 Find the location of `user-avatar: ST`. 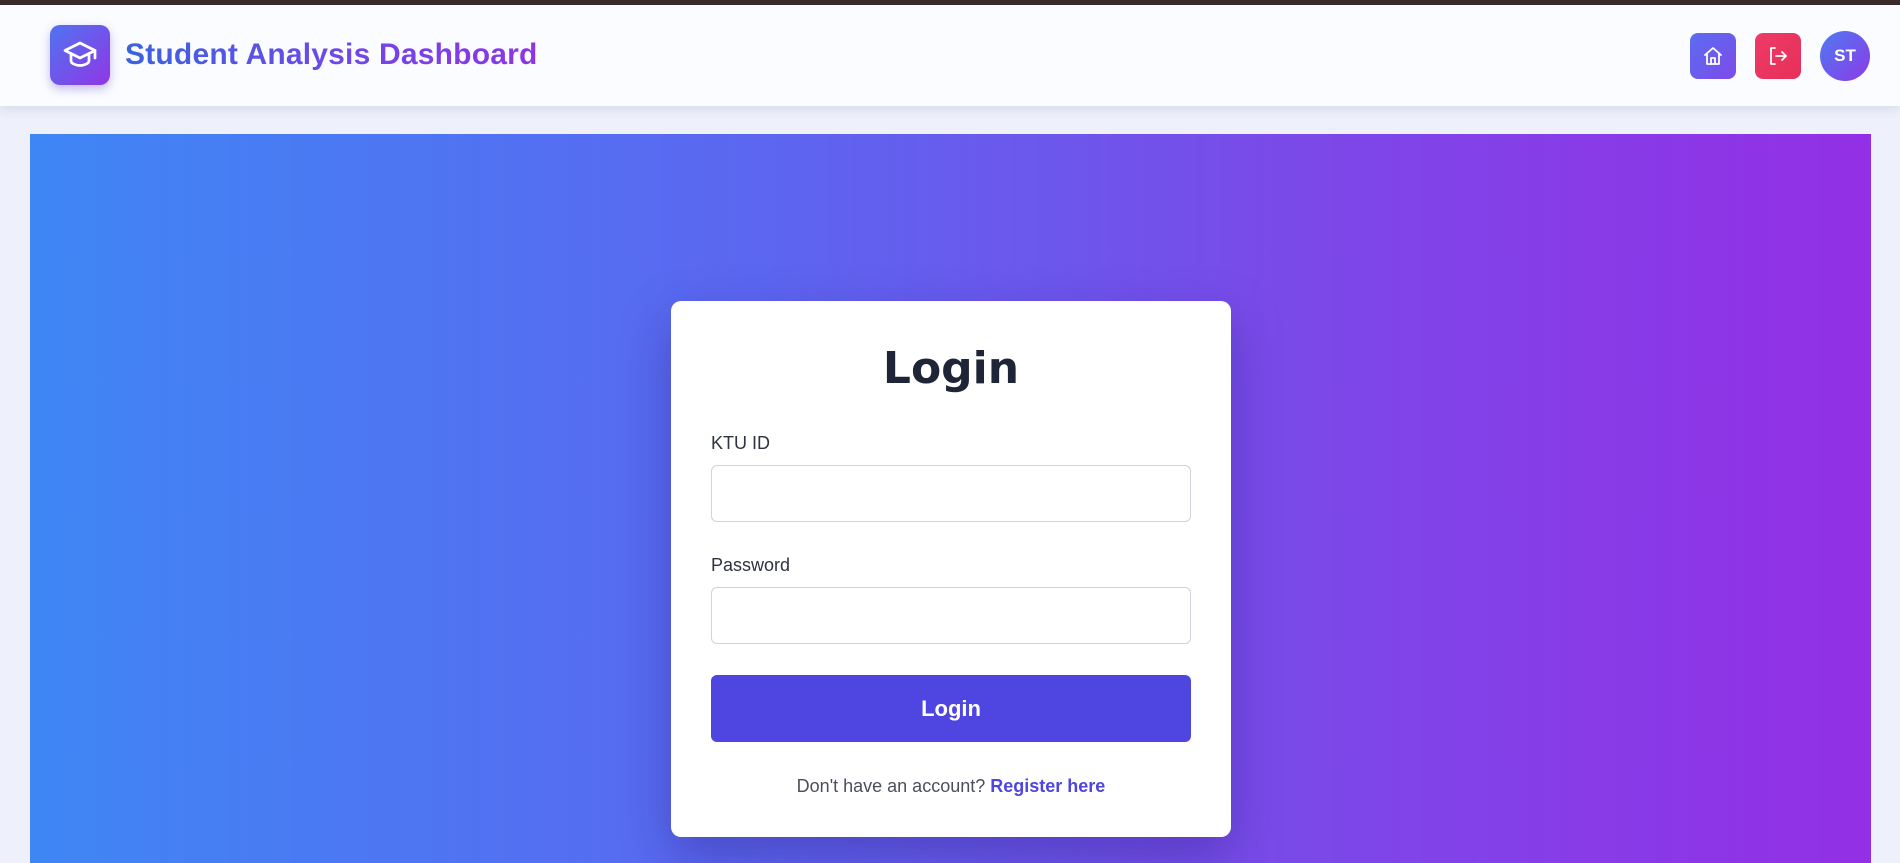

user-avatar: ST is located at coordinates (1845, 56).